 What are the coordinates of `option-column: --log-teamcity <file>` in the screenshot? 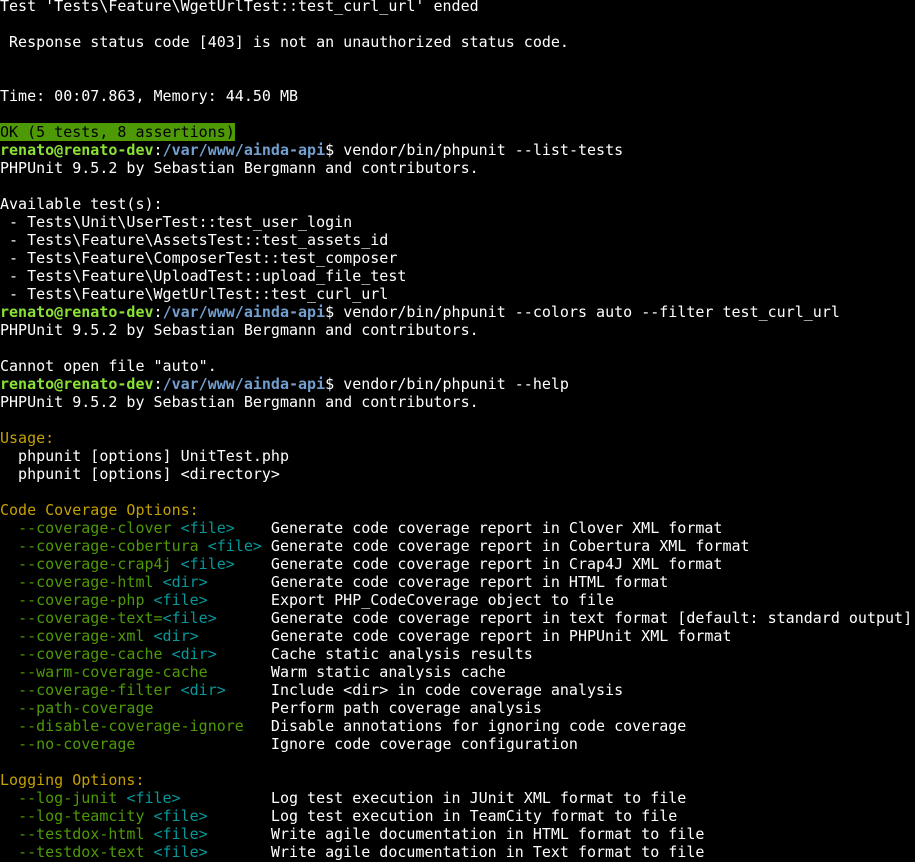 It's located at (135, 816).